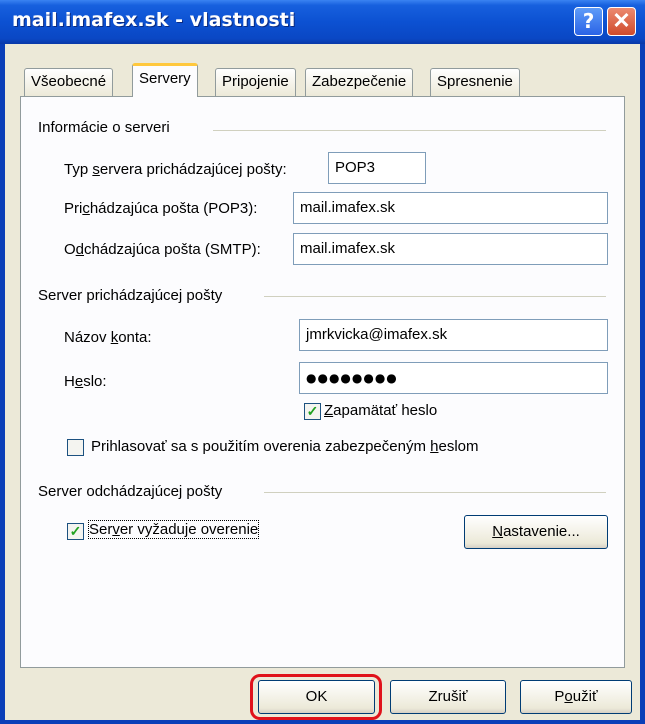  Describe the element at coordinates (453, 335) in the screenshot. I see `account-name-input: jmrkvicka@imafex.sk` at that location.